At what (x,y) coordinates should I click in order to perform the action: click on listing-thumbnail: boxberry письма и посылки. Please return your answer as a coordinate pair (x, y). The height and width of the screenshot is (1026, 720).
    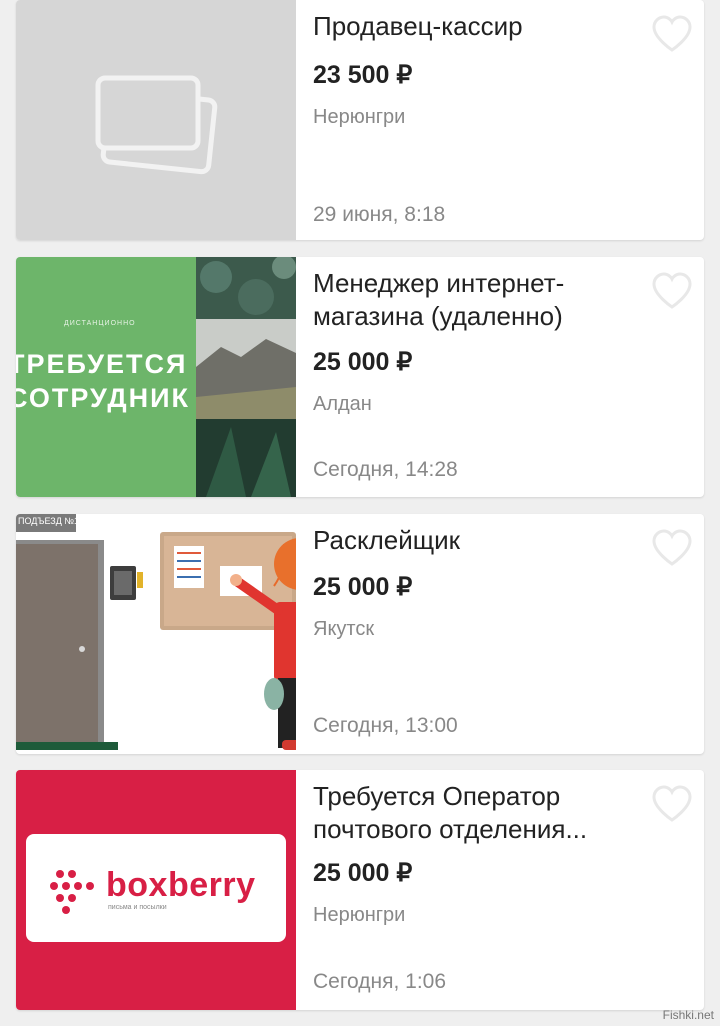
    Looking at the image, I should click on (156, 890).